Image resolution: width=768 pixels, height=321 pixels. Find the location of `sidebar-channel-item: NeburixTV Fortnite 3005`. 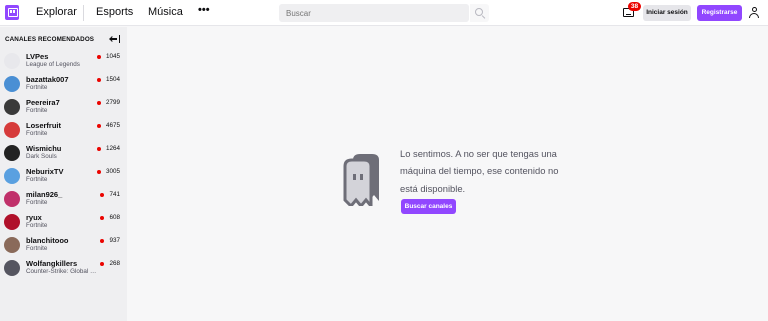

sidebar-channel-item: NeburixTV Fortnite 3005 is located at coordinates (63, 176).